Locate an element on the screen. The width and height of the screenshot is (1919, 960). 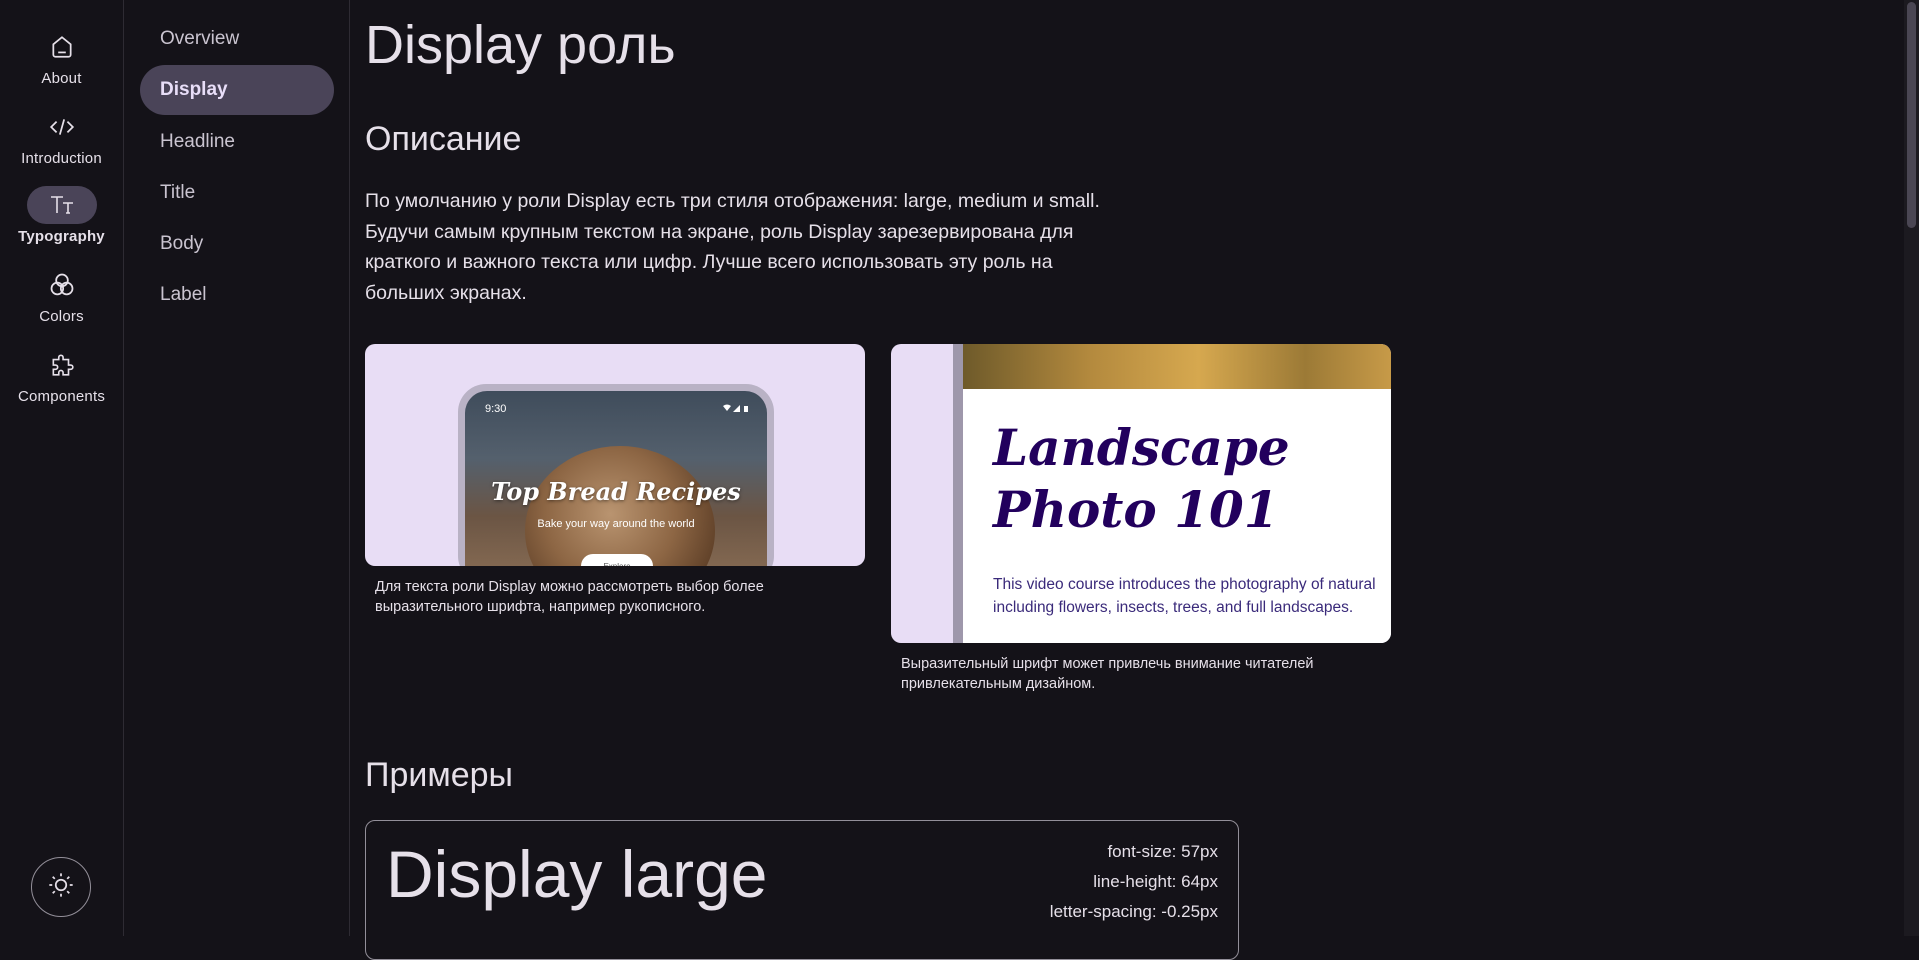
bread-title: Top Bread Recipes is located at coordinates (616, 491).